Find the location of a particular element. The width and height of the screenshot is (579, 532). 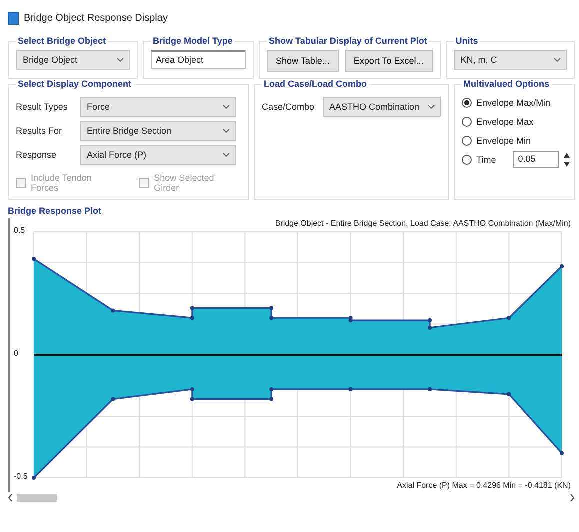

dropdown: Entire Bridge Section is located at coordinates (158, 131).